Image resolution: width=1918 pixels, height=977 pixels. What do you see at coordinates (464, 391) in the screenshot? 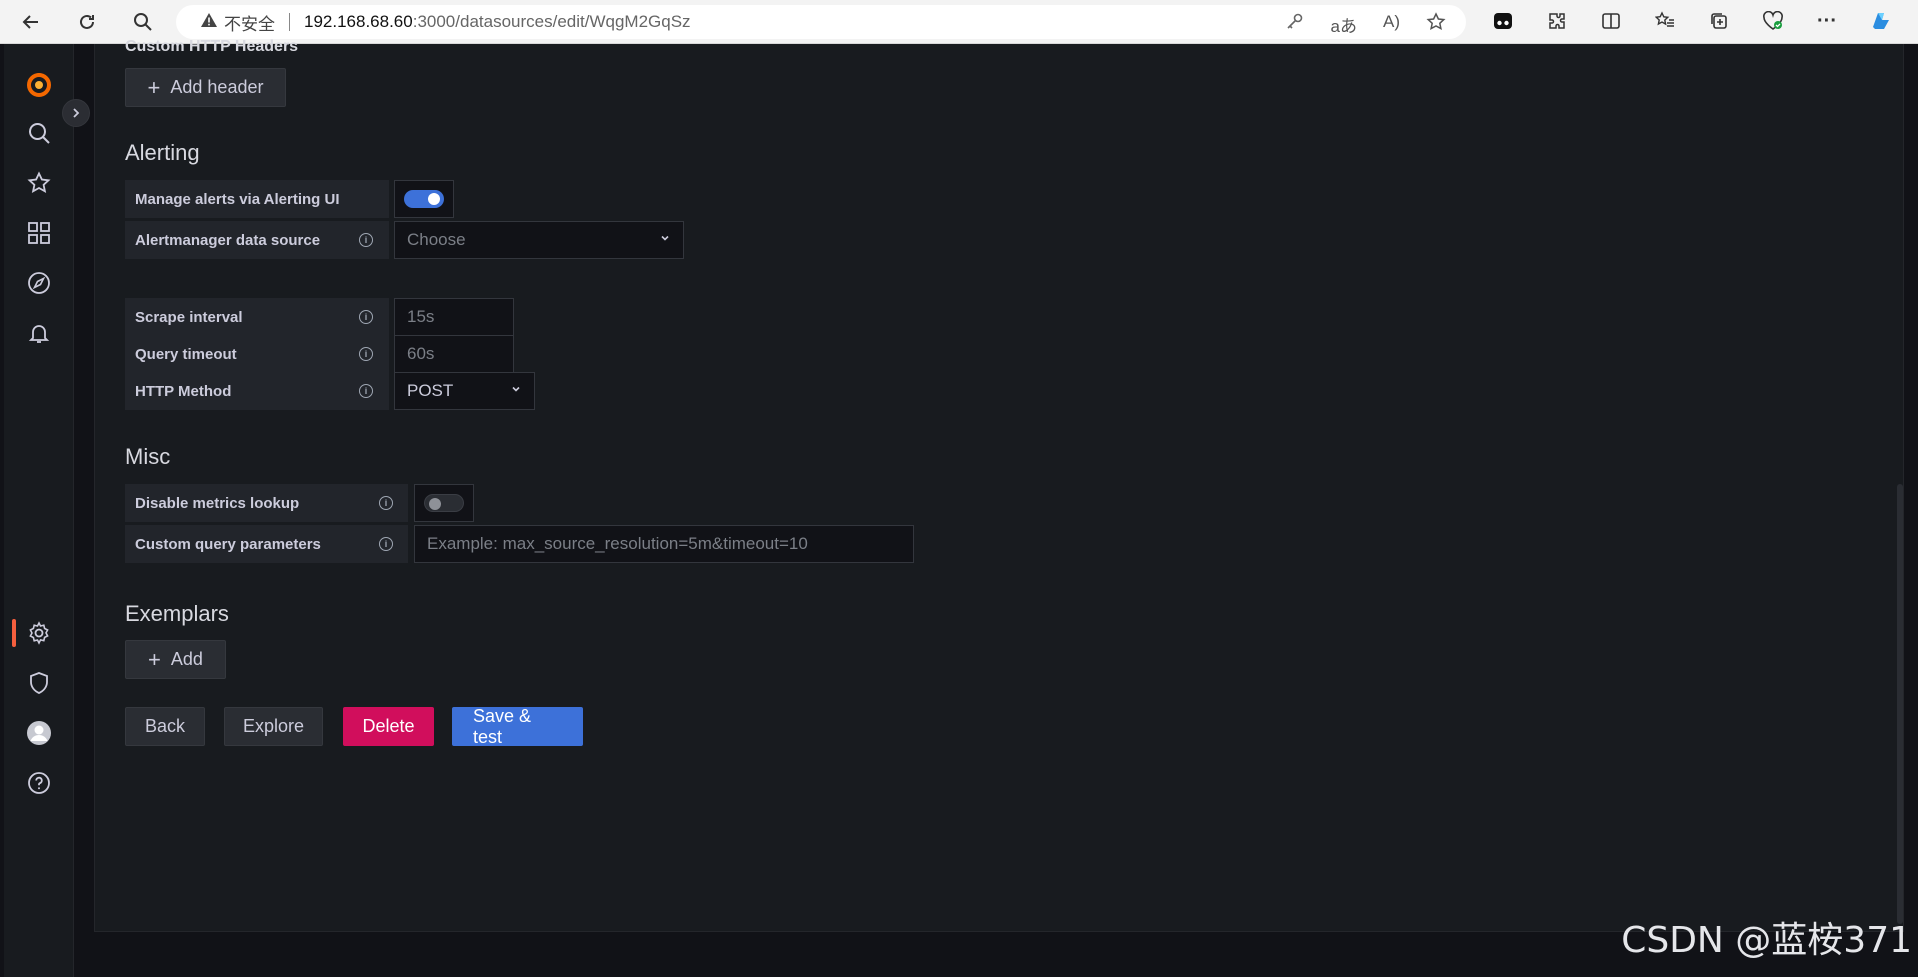
I see `http-method-select: POST` at bounding box center [464, 391].